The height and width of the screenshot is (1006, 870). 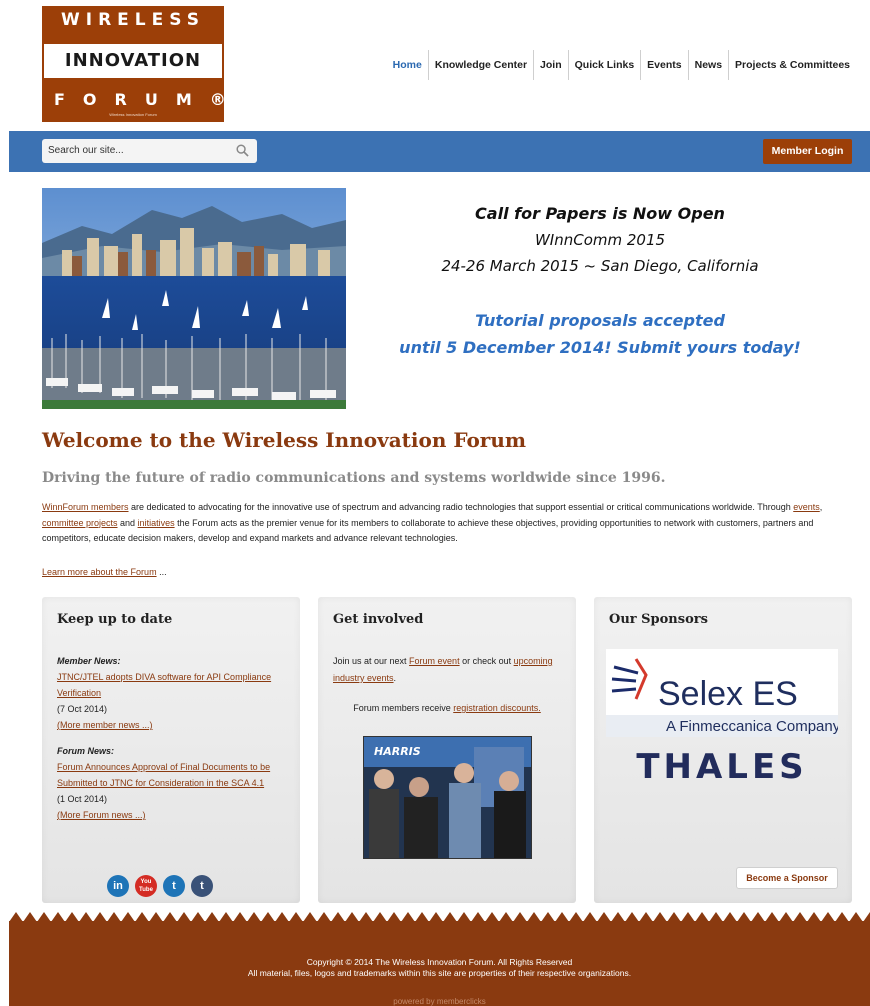 What do you see at coordinates (86, 751) in the screenshot?
I see `forum-news-label: Forum News:` at bounding box center [86, 751].